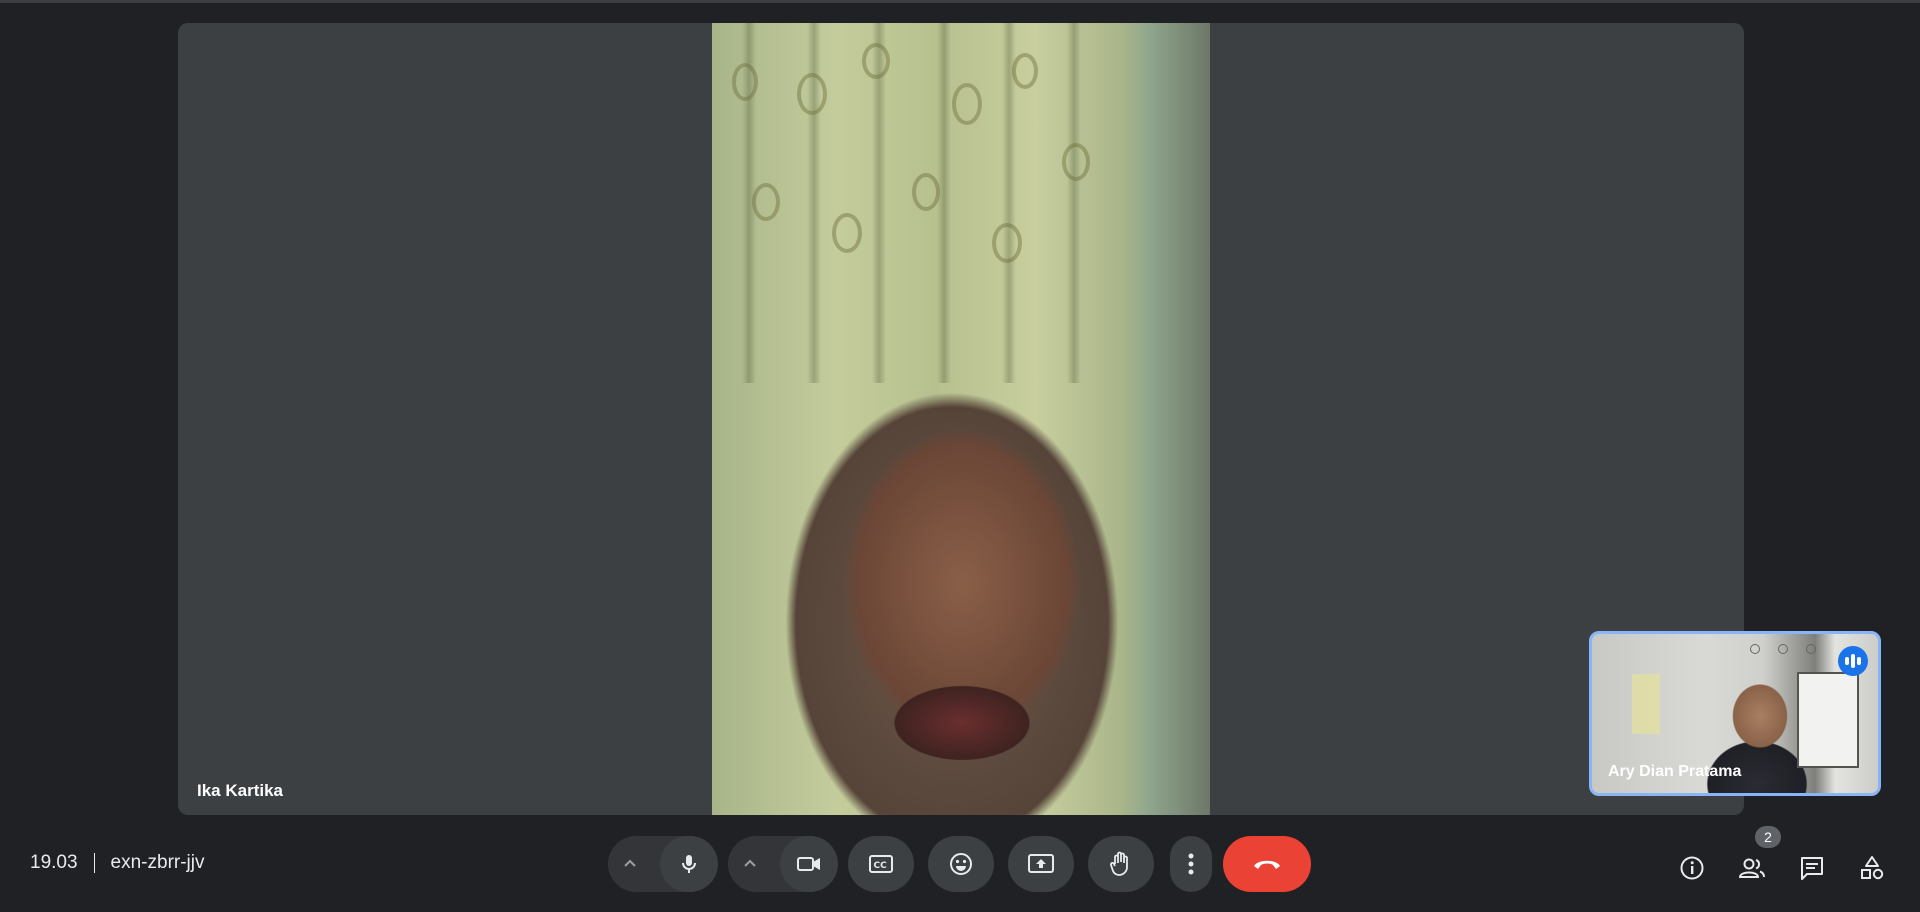 The height and width of the screenshot is (912, 1920). I want to click on leave-call-button, so click(1267, 864).